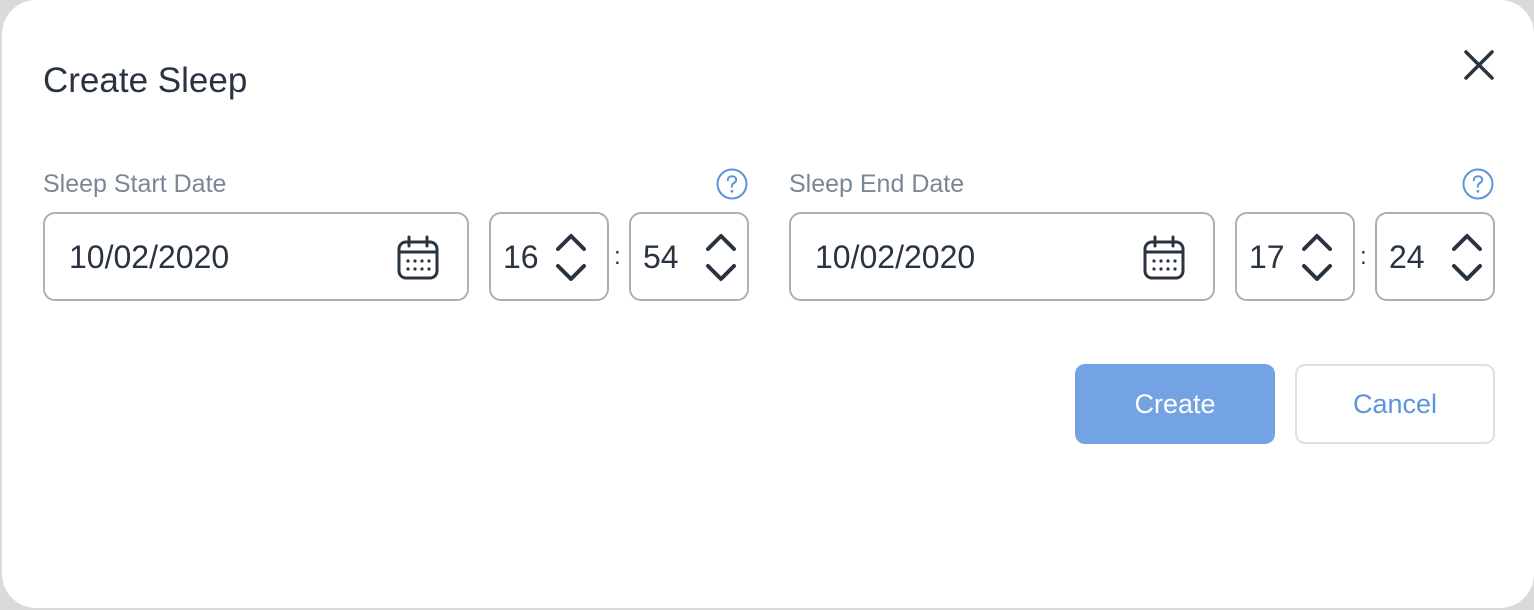 This screenshot has width=1534, height=610. Describe the element at coordinates (521, 257) in the screenshot. I see `start-hour-value: 16` at that location.